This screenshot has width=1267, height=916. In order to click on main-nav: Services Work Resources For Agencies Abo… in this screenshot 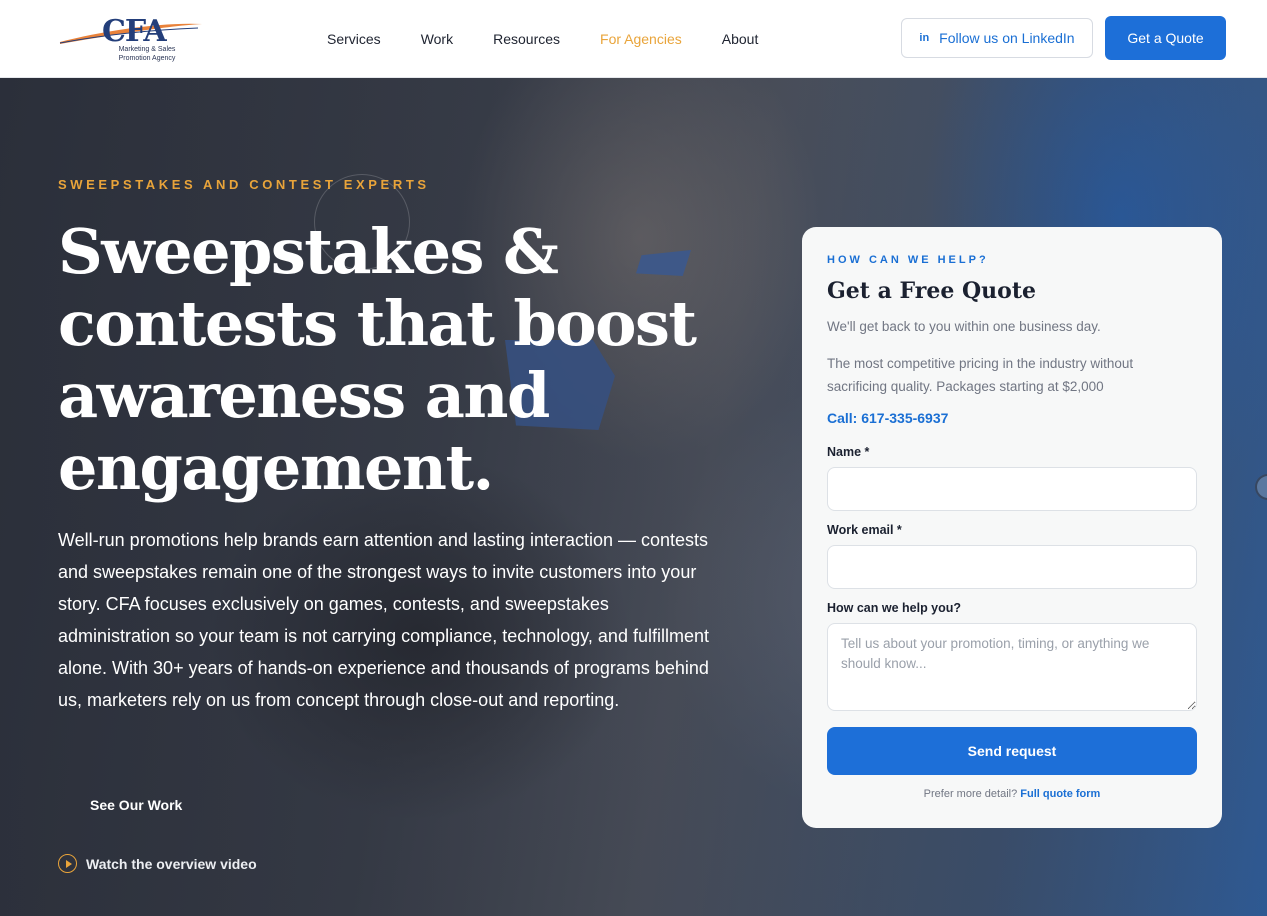, I will do `click(562, 39)`.